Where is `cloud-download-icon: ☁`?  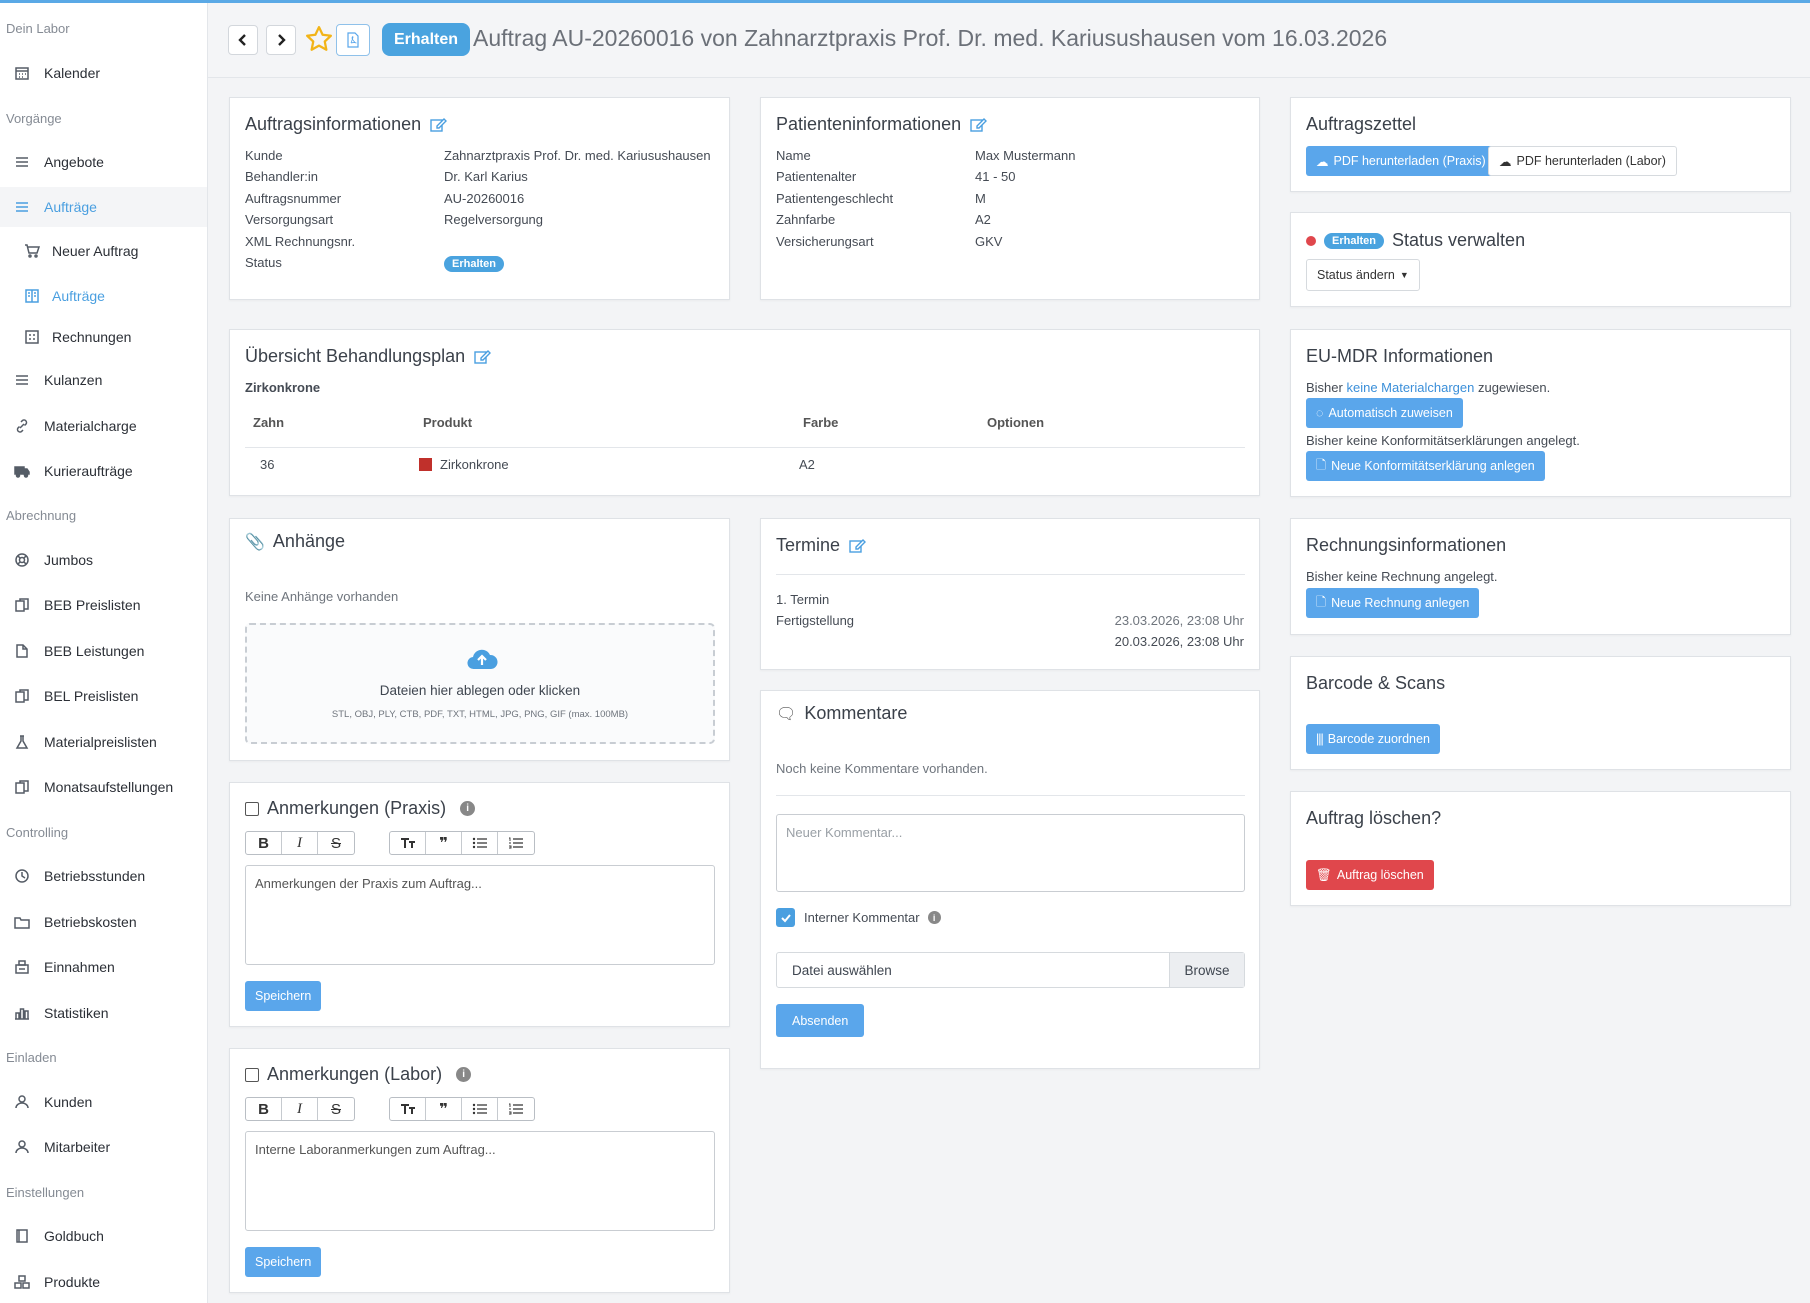 cloud-download-icon: ☁ is located at coordinates (1322, 161).